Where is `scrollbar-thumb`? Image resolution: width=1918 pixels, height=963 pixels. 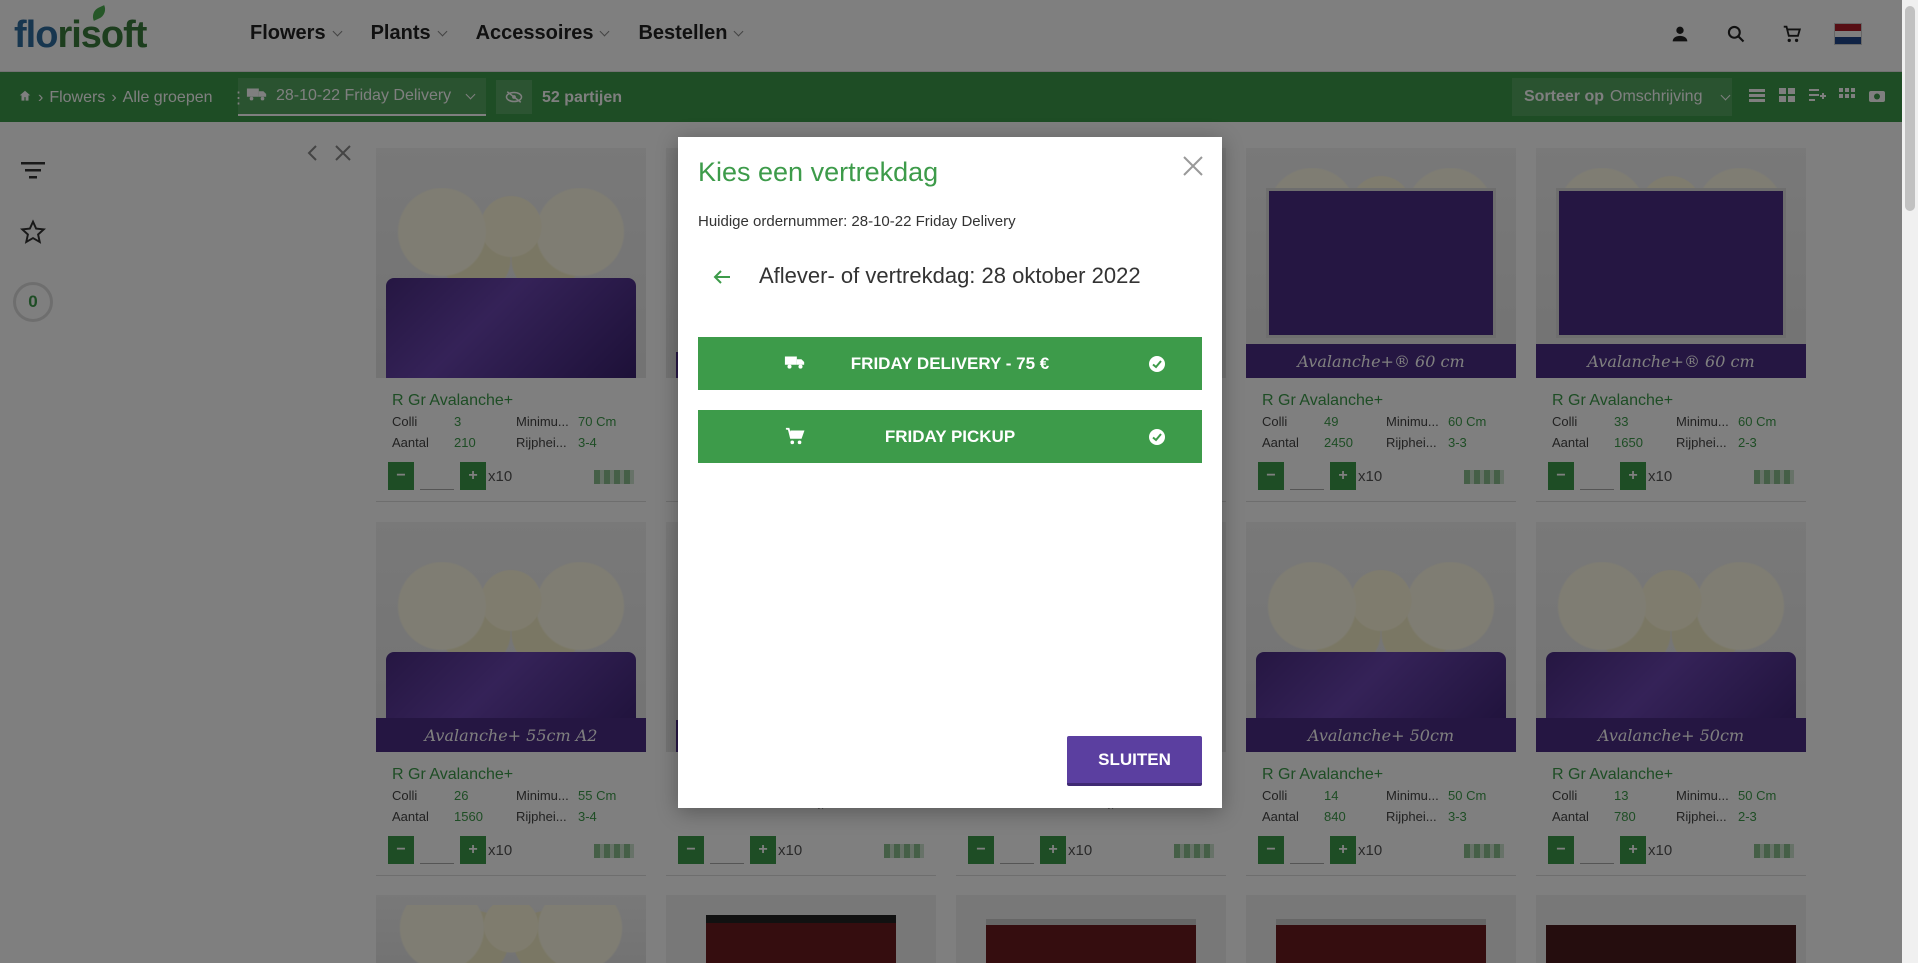
scrollbar-thumb is located at coordinates (1910, 108).